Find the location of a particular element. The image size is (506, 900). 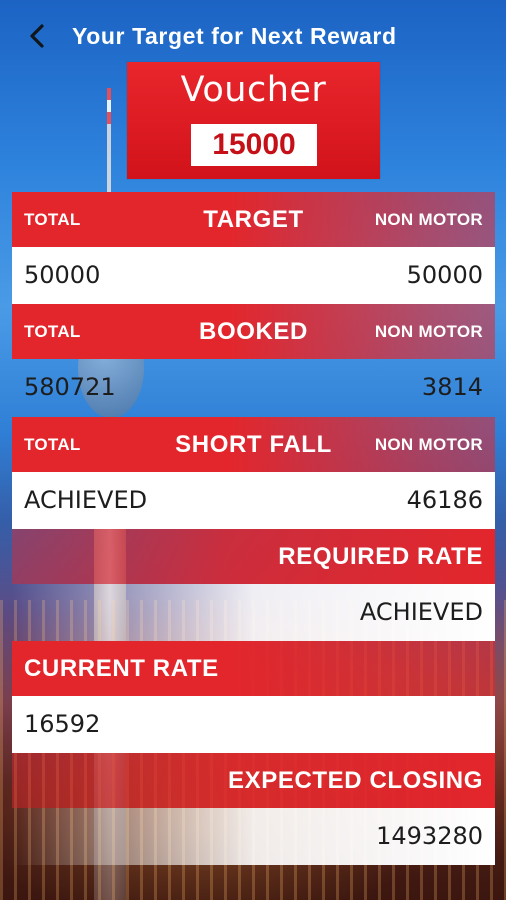

short-fall-value-row: ACHIEVED 46186 is located at coordinates (253, 500).